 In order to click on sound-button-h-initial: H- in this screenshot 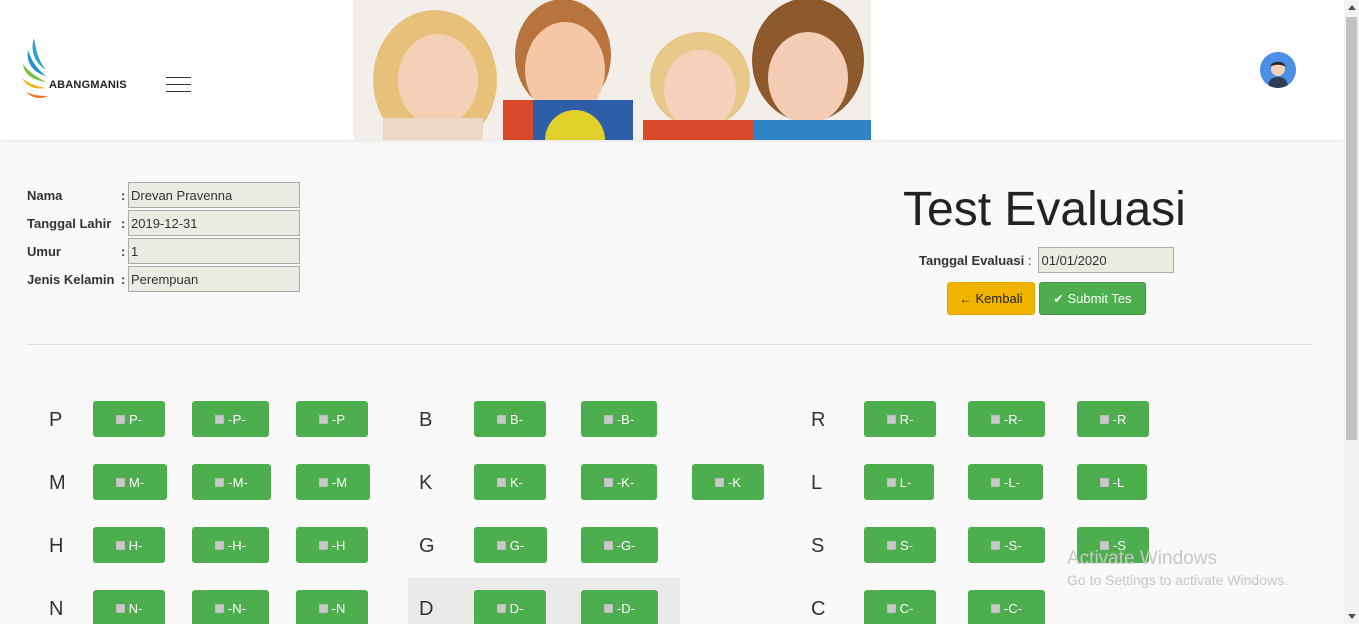, I will do `click(129, 545)`.